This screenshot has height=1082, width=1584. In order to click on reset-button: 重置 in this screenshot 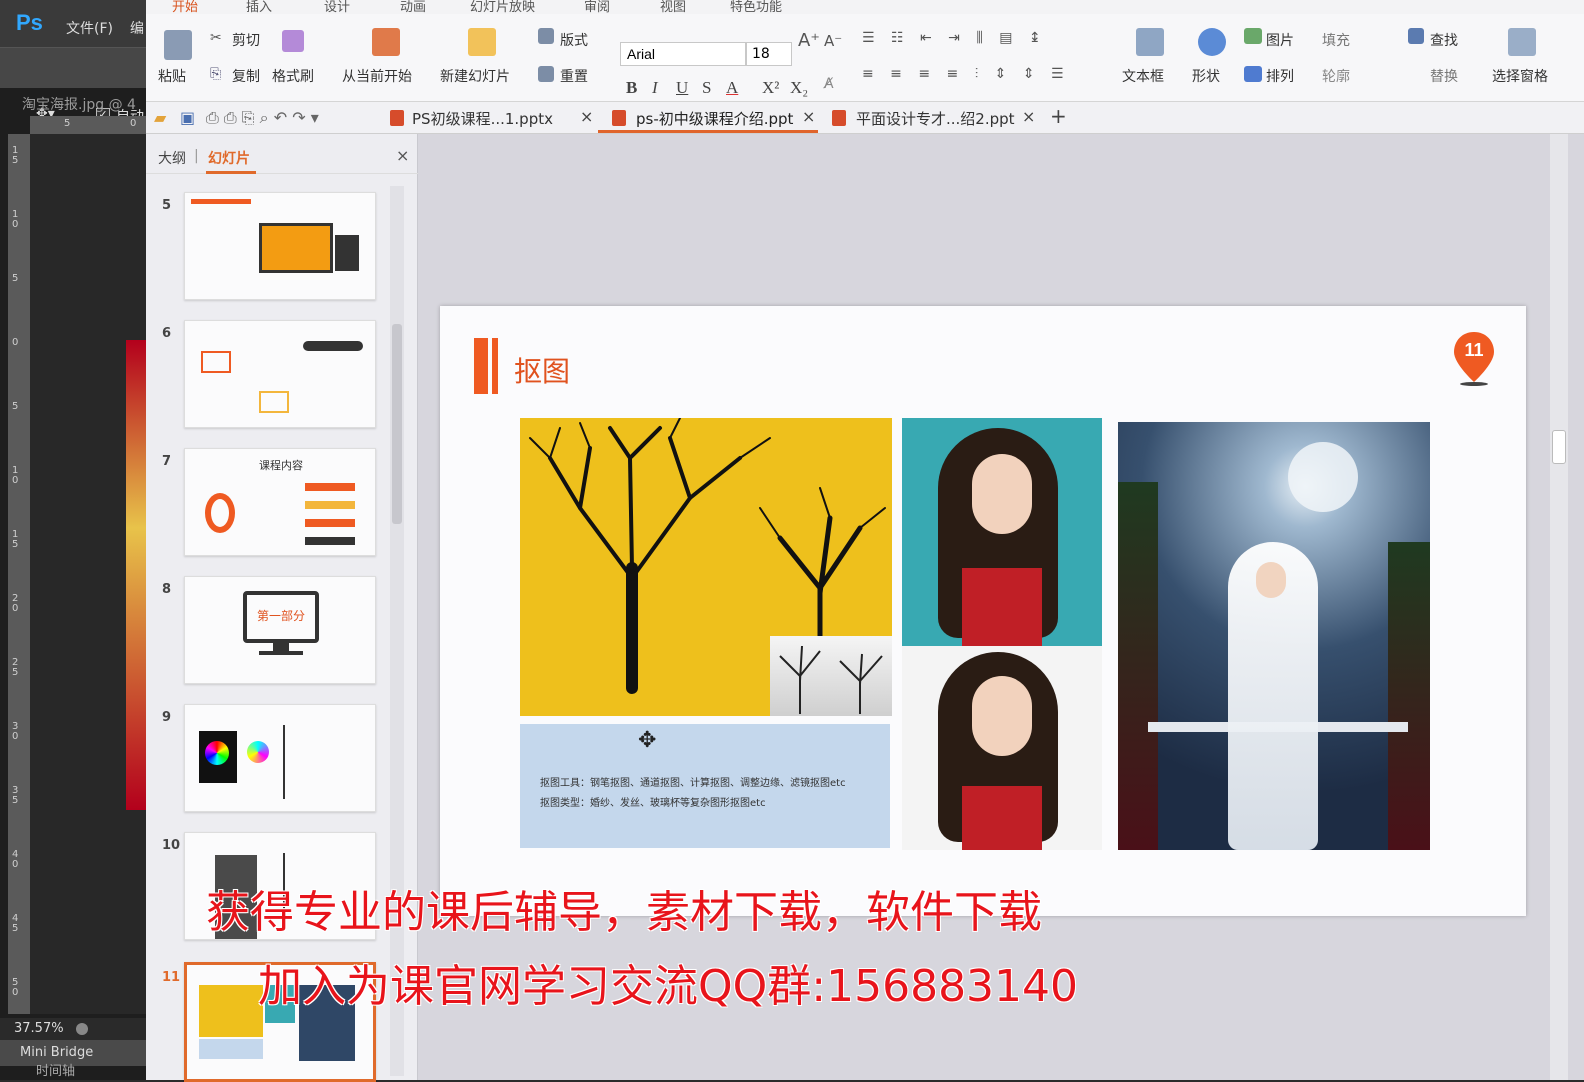, I will do `click(574, 76)`.